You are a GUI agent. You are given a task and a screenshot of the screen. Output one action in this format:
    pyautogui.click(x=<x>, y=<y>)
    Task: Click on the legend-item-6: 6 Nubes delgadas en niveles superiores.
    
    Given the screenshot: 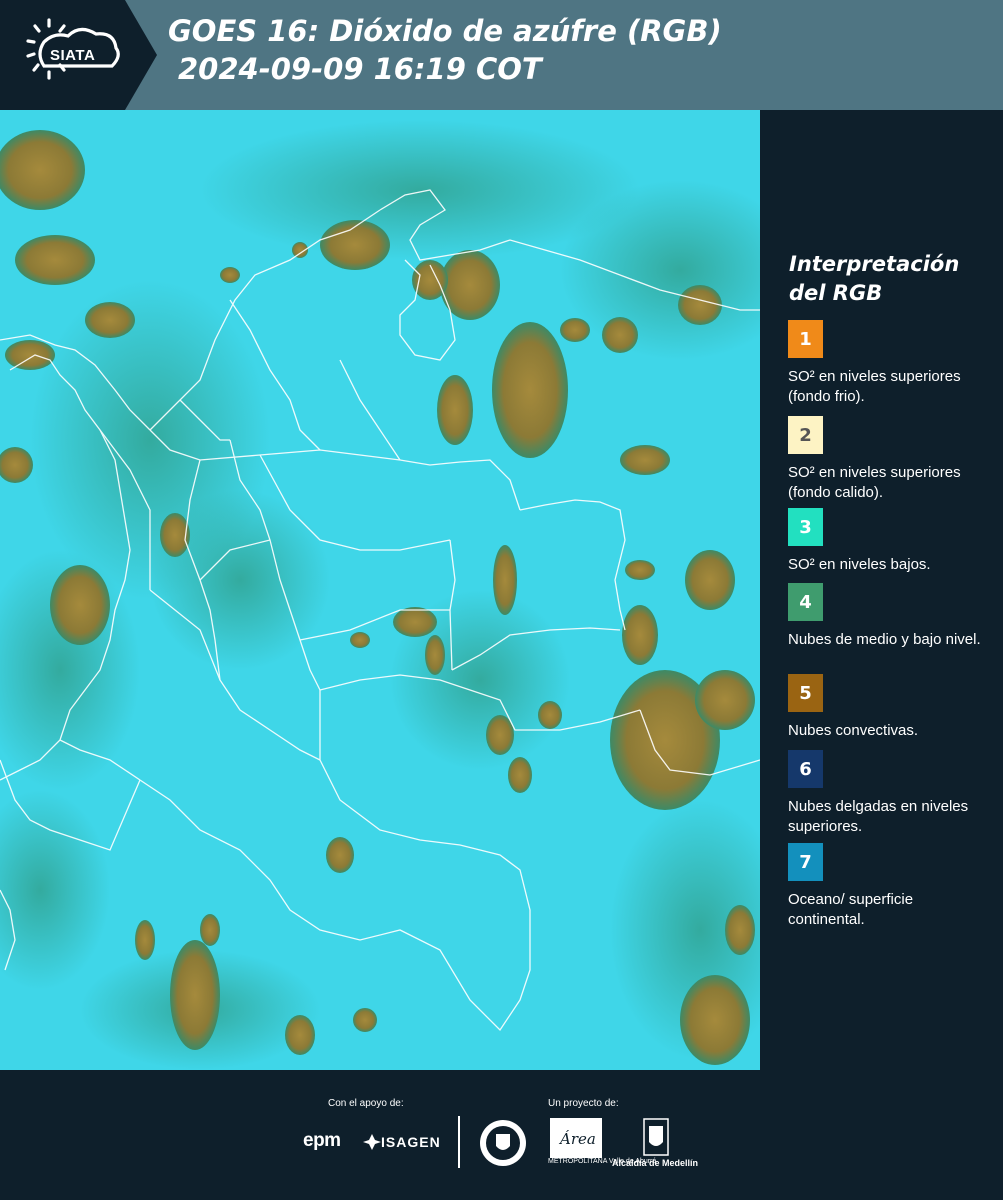 What is the action you would take?
    pyautogui.click(x=888, y=793)
    